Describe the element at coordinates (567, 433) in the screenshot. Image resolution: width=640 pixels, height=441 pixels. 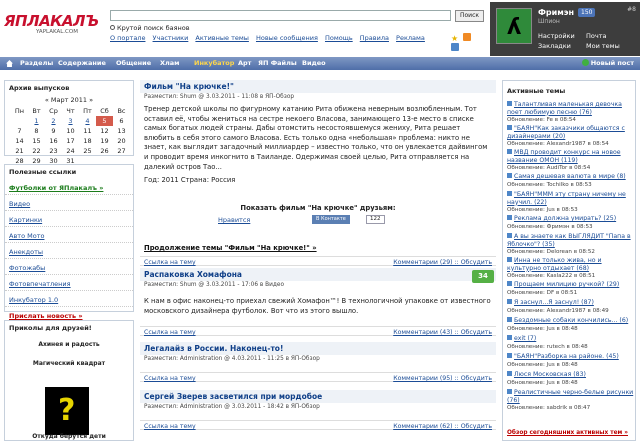
I see `active-topics-overview-link: Обзор сегодняшних активных тем »` at that location.